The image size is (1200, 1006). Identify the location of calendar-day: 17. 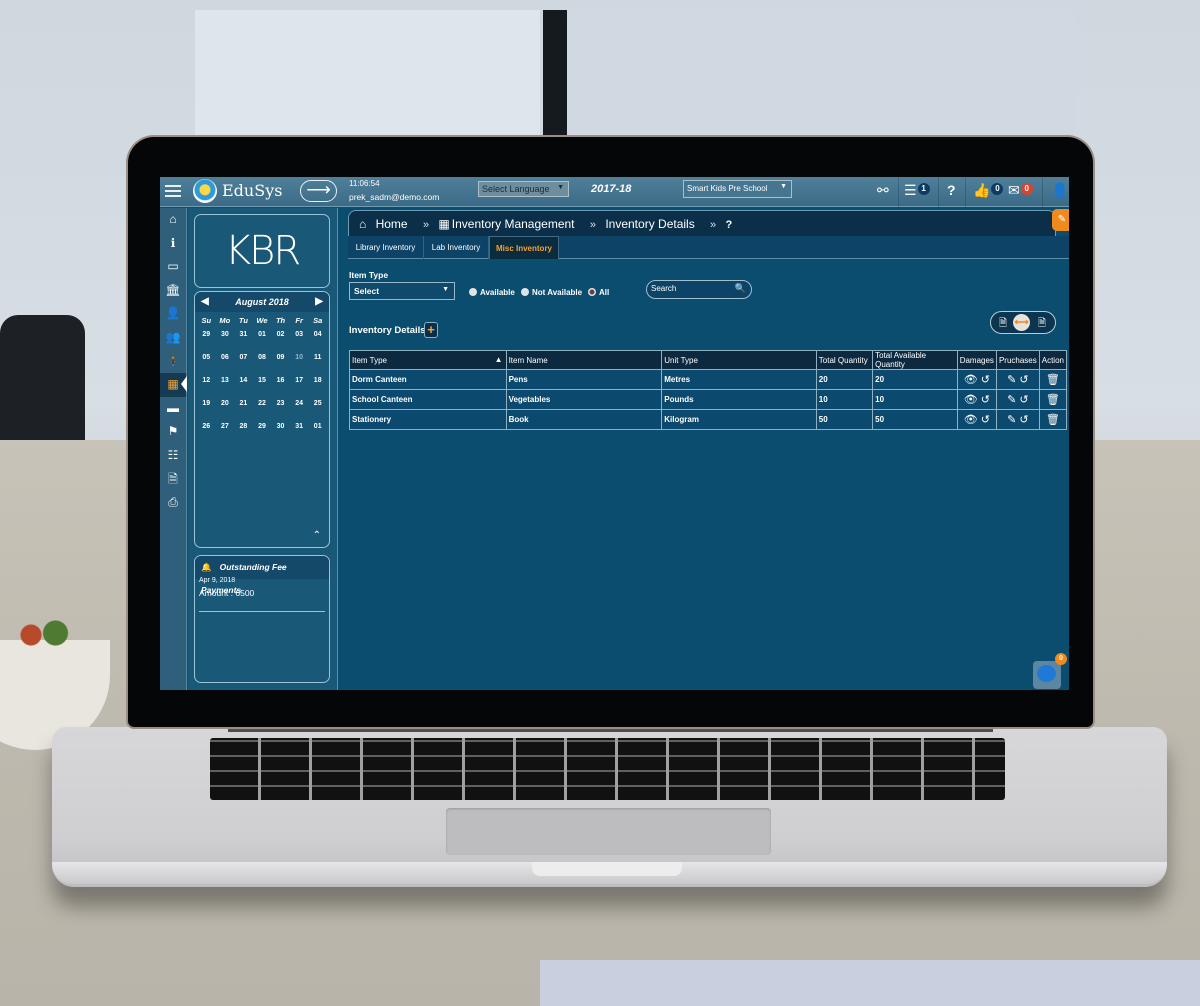
(299, 387).